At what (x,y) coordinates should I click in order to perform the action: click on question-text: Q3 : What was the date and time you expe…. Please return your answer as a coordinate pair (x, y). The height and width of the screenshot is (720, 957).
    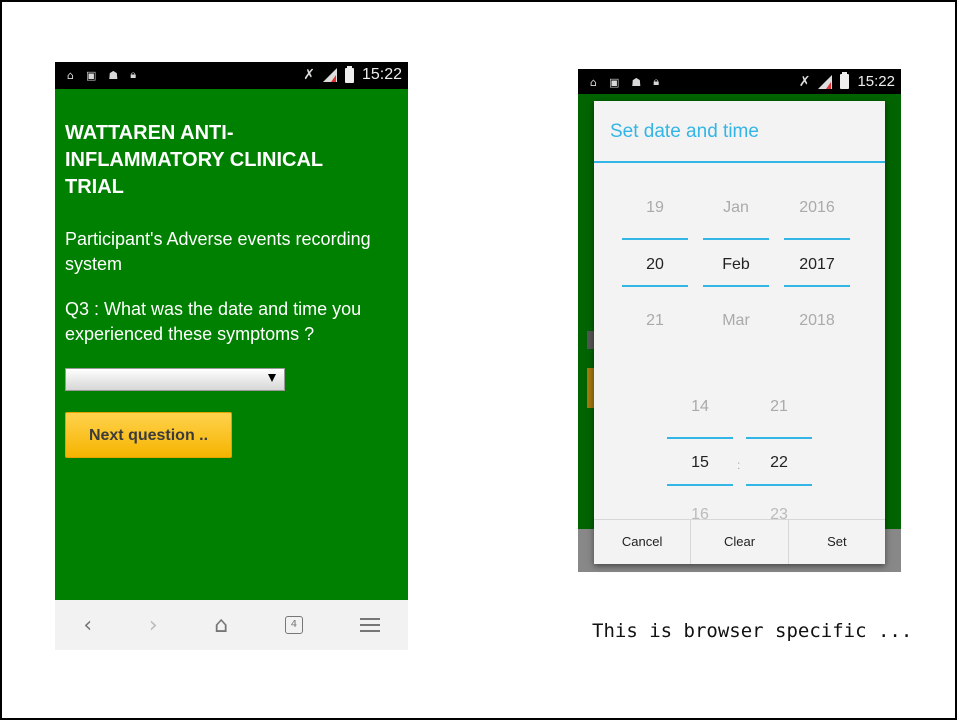
    Looking at the image, I should click on (213, 321).